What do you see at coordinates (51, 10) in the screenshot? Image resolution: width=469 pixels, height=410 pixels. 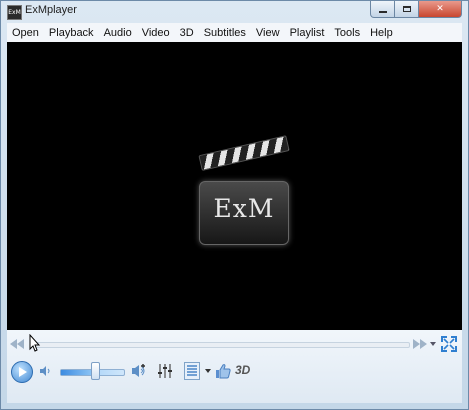 I see `window-title: ExMplayer` at bounding box center [51, 10].